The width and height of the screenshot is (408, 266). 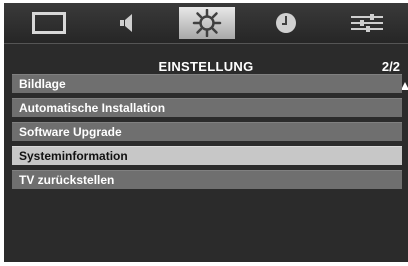 I want to click on menu-item-automatische-installation: Automatische Installation, so click(x=207, y=107).